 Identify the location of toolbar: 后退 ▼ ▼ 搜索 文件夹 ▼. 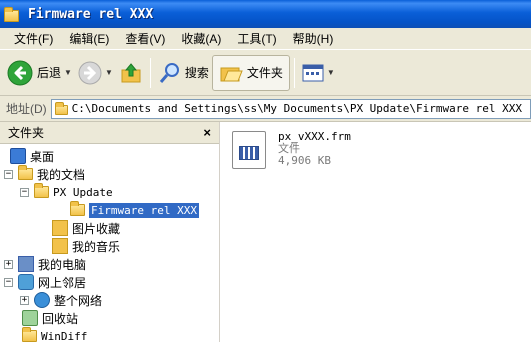
(265, 73).